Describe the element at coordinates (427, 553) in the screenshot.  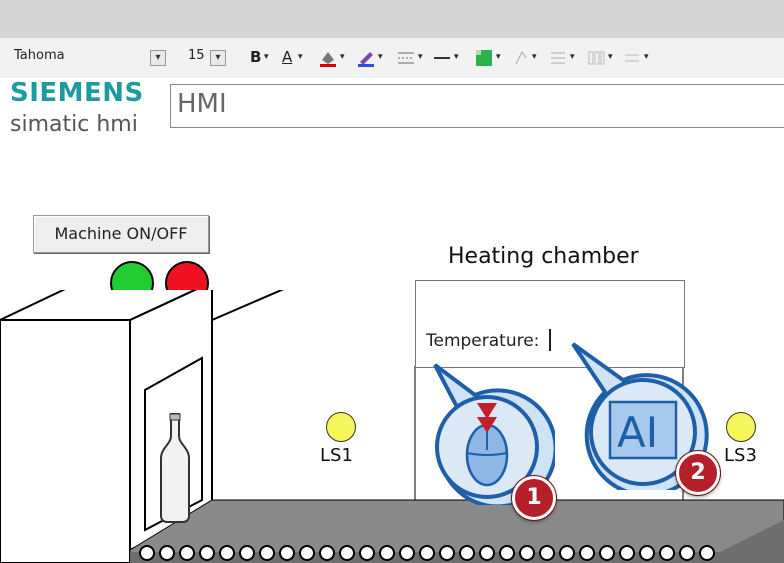
I see `conveyor-rollers` at that location.